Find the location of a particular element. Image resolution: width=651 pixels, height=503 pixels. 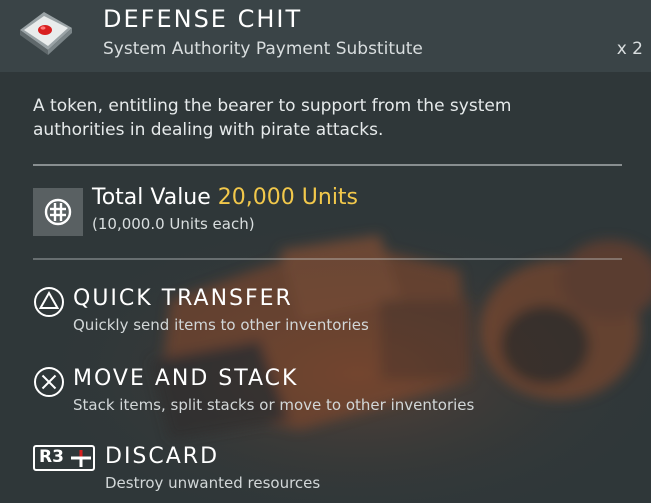

action-description: Quickly send items to other inventories is located at coordinates (221, 325).